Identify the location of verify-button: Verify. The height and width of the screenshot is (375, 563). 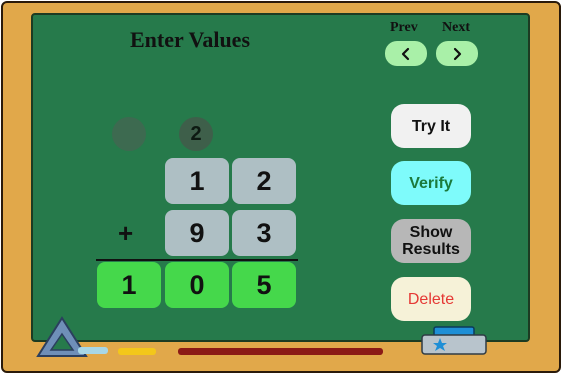
(431, 183).